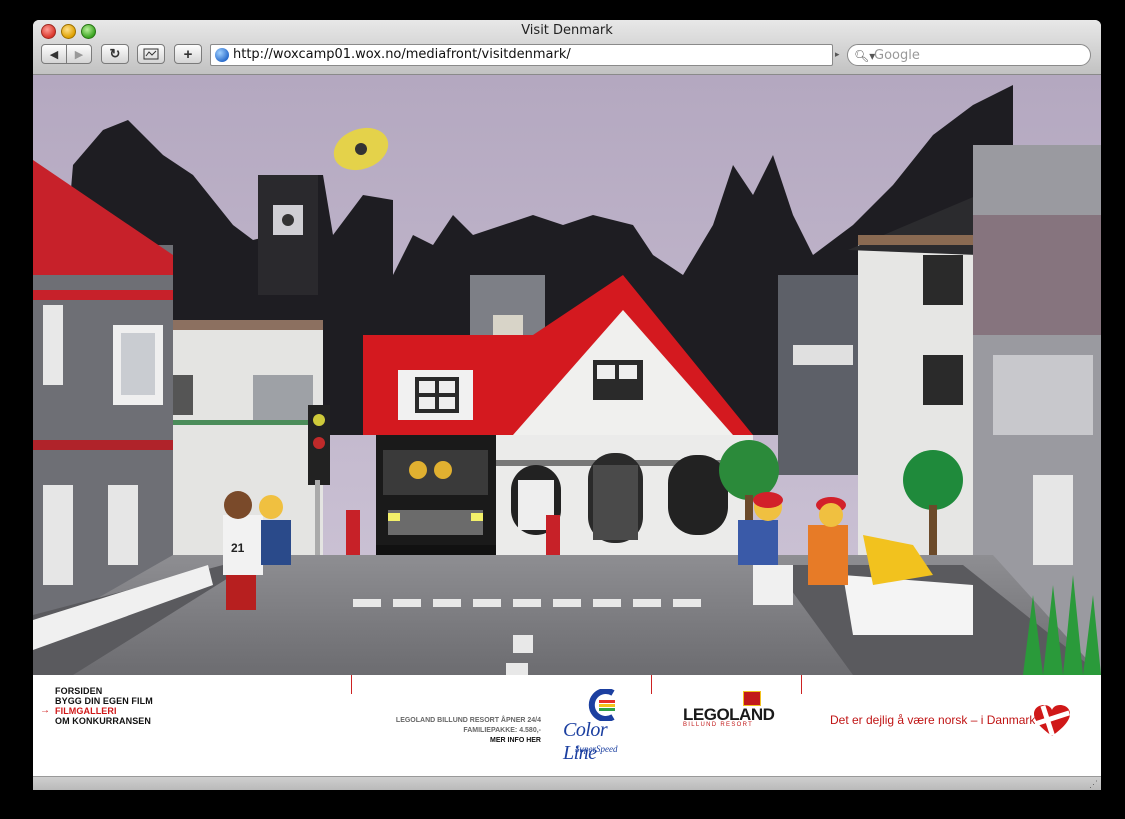  I want to click on search-placeholder: Google, so click(897, 55).